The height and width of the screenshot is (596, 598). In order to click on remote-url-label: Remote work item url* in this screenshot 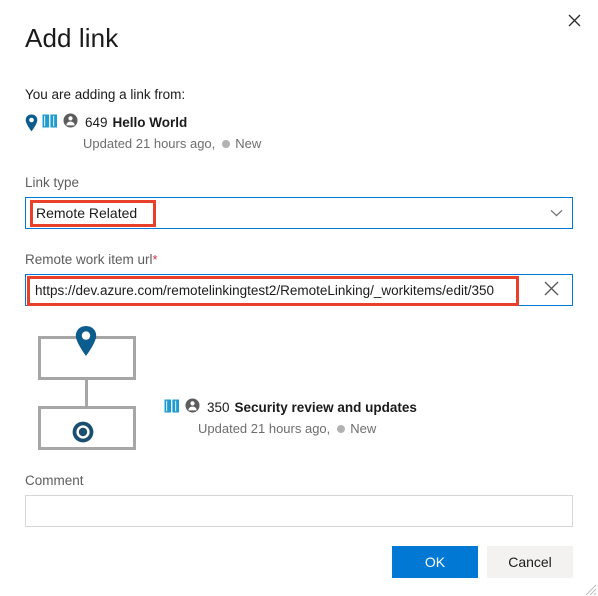, I will do `click(299, 260)`.